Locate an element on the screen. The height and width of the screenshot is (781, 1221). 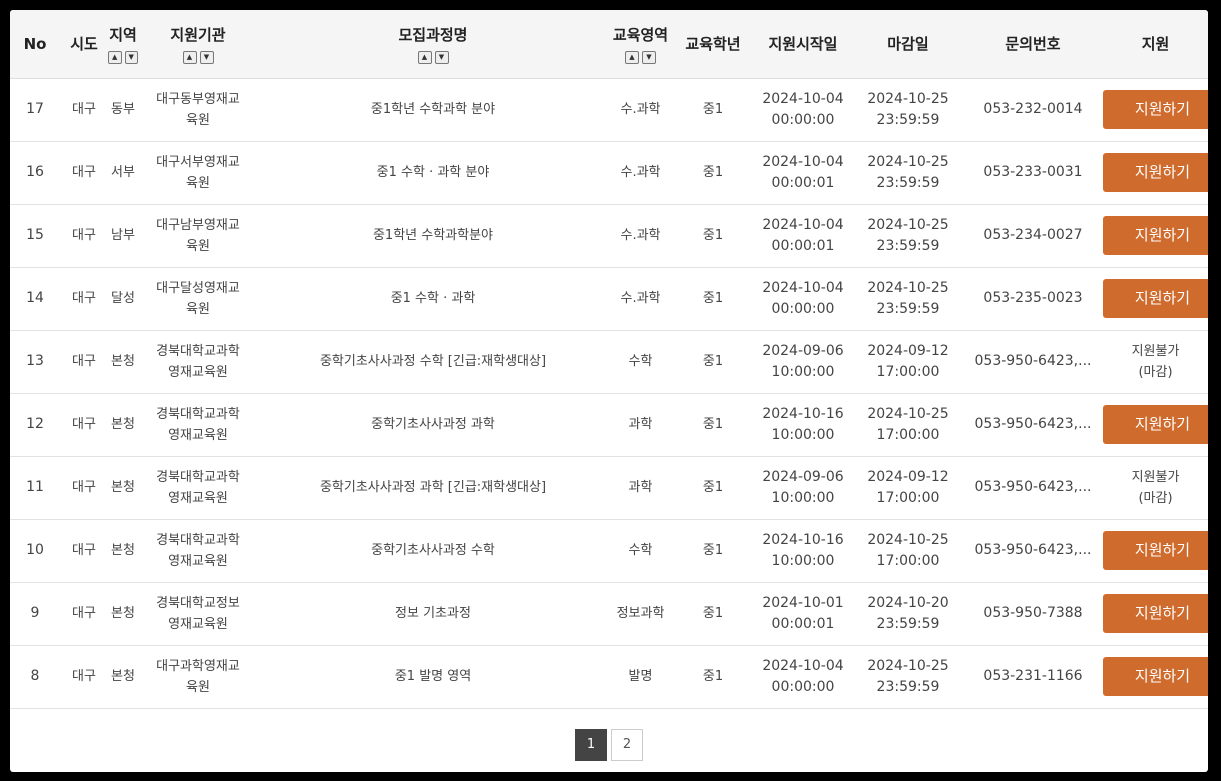
cell-phone: 053-232-0014 is located at coordinates (1033, 109).